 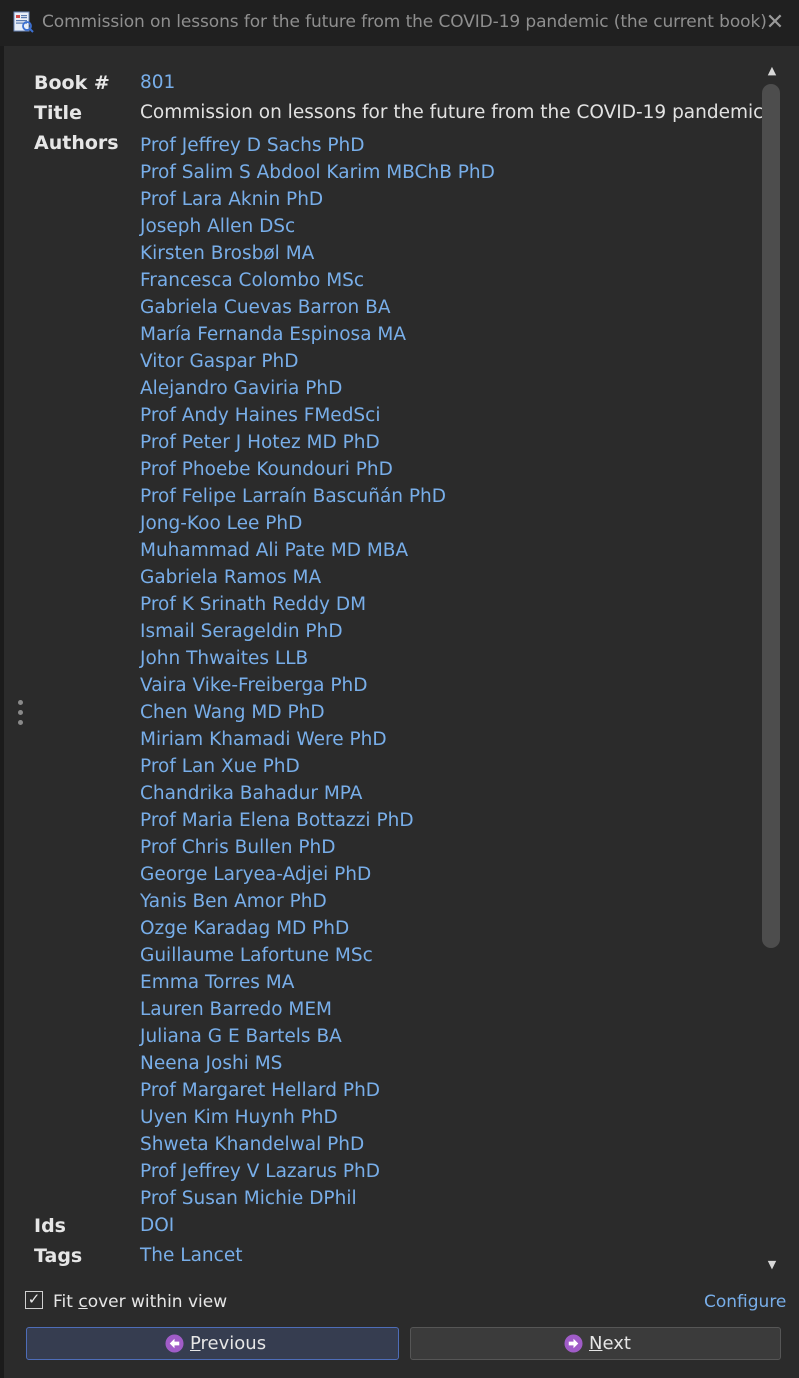 What do you see at coordinates (317, 1198) in the screenshot?
I see `author-link: Prof Susan Michie DPhil` at bounding box center [317, 1198].